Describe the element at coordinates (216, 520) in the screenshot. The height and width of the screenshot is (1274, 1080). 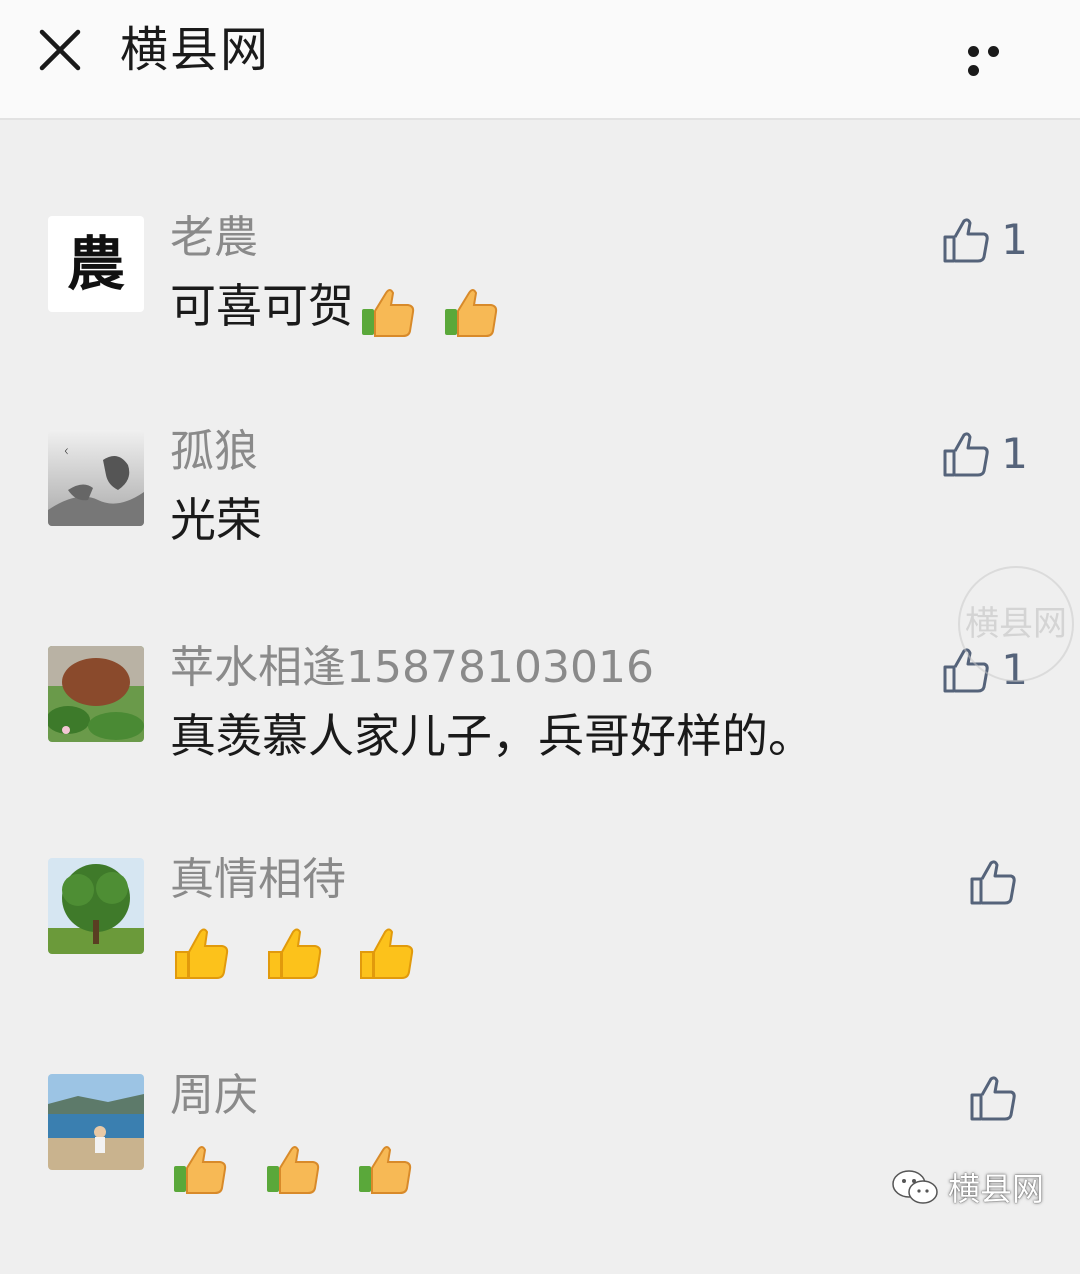
I see `comment-text: 光荣` at that location.